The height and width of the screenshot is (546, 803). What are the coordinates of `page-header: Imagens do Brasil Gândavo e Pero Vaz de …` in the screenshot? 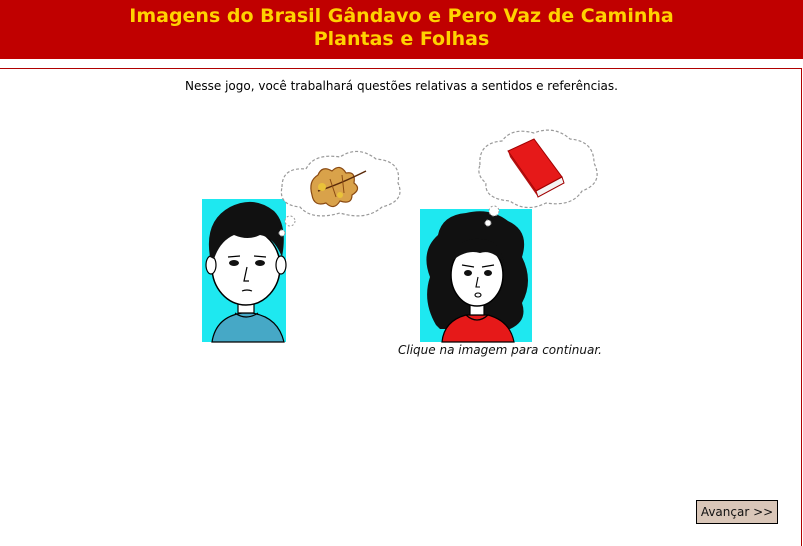 It's located at (401, 29).